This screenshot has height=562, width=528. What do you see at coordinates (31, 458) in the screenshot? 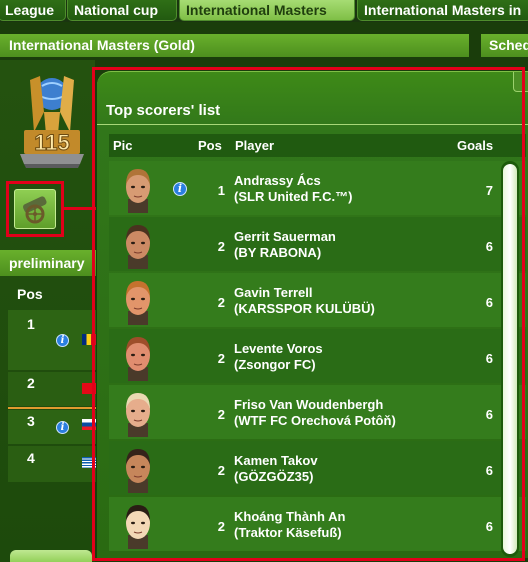
I see `standings-pos: 4` at bounding box center [31, 458].